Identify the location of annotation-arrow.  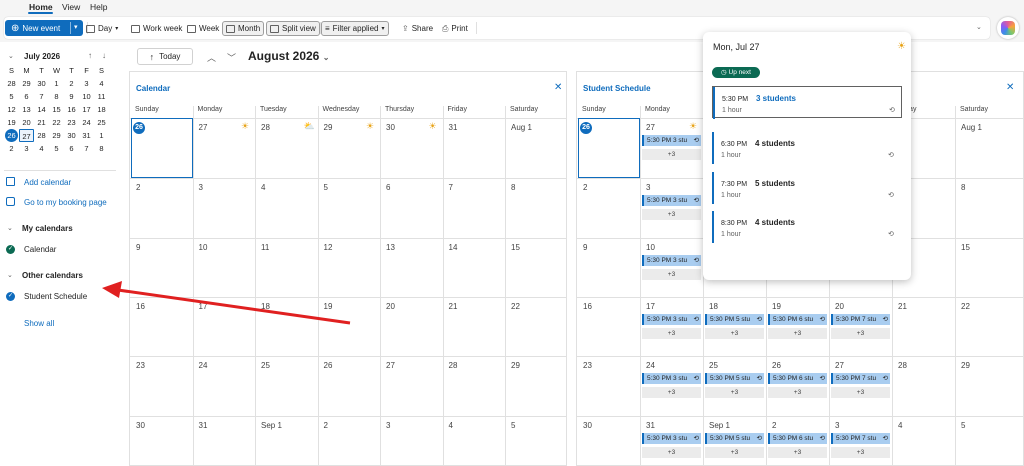
(226, 303).